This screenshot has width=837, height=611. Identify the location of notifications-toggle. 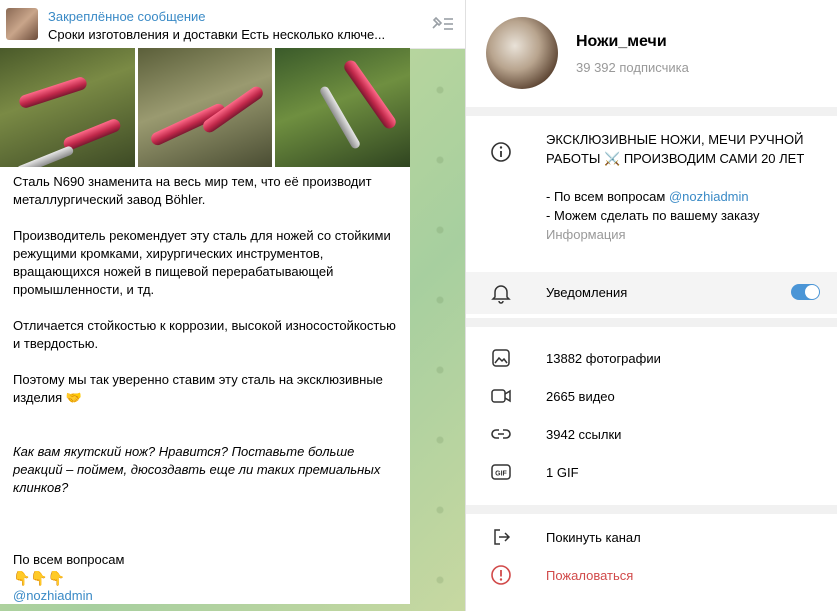
(805, 292).